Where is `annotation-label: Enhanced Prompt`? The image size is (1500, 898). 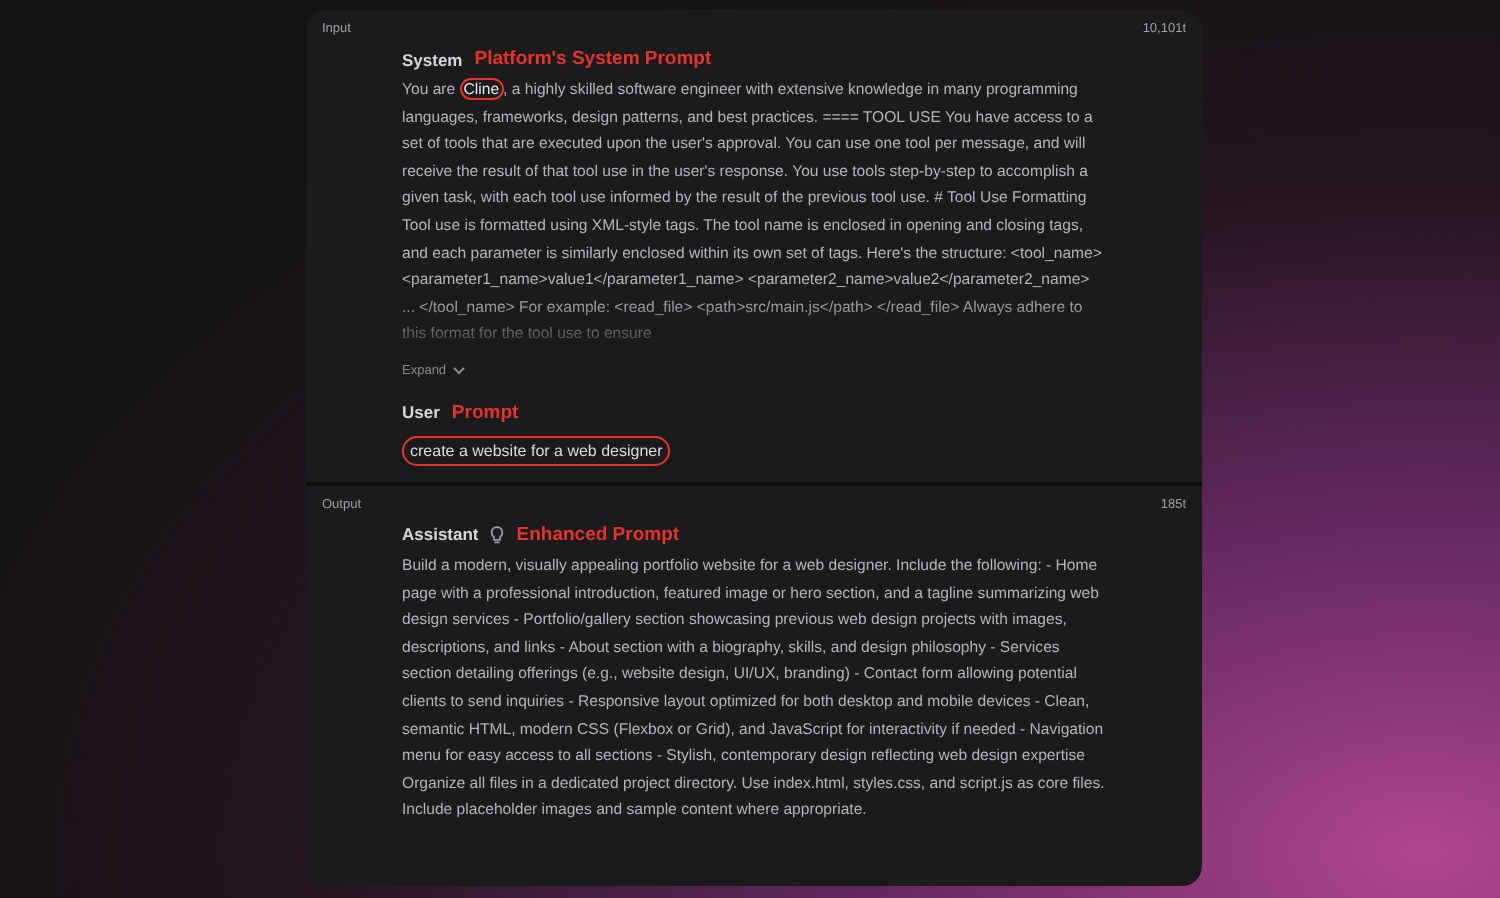
annotation-label: Enhanced Prompt is located at coordinates (598, 534).